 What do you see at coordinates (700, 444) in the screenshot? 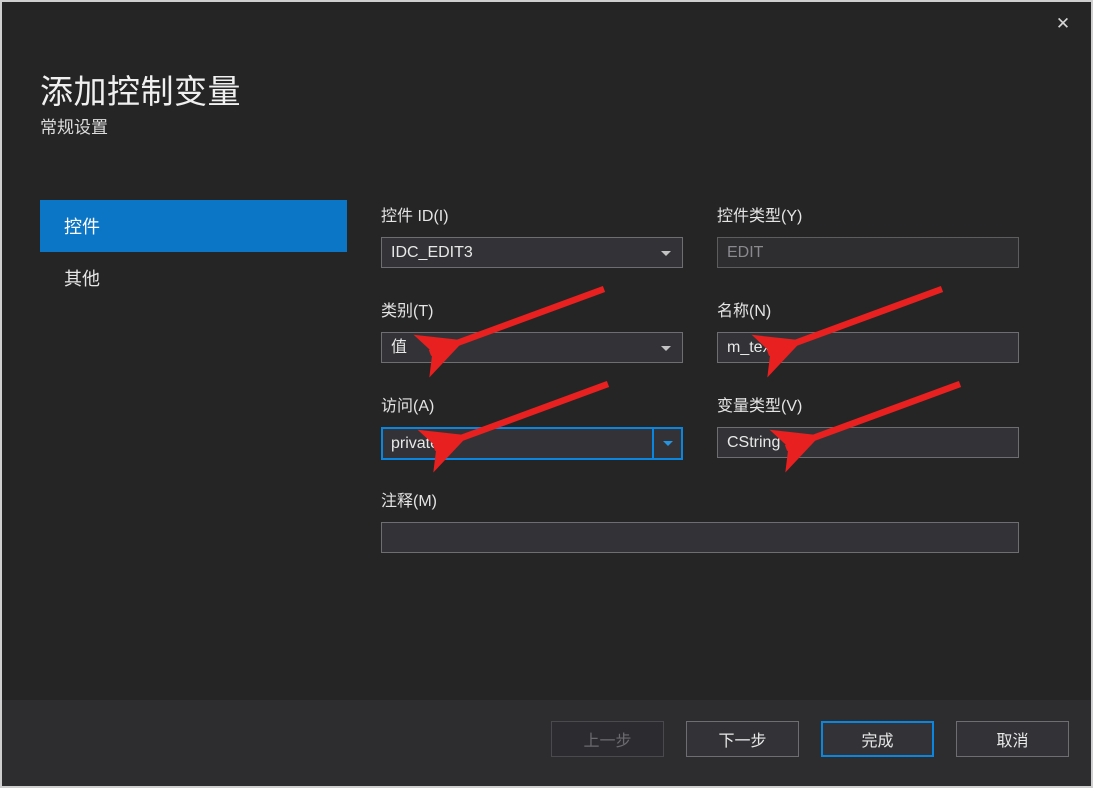
I see `form-row: 访问(A) private 变量类型(V) CString` at bounding box center [700, 444].